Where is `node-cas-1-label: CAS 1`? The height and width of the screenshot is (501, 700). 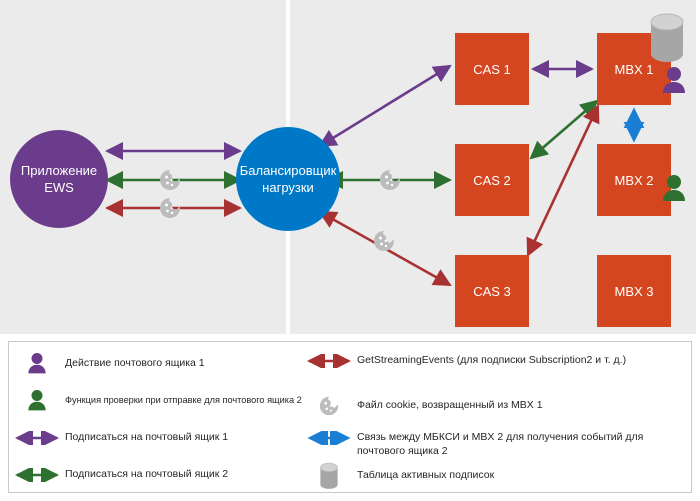
node-cas-1-label: CAS 1 is located at coordinates (492, 69).